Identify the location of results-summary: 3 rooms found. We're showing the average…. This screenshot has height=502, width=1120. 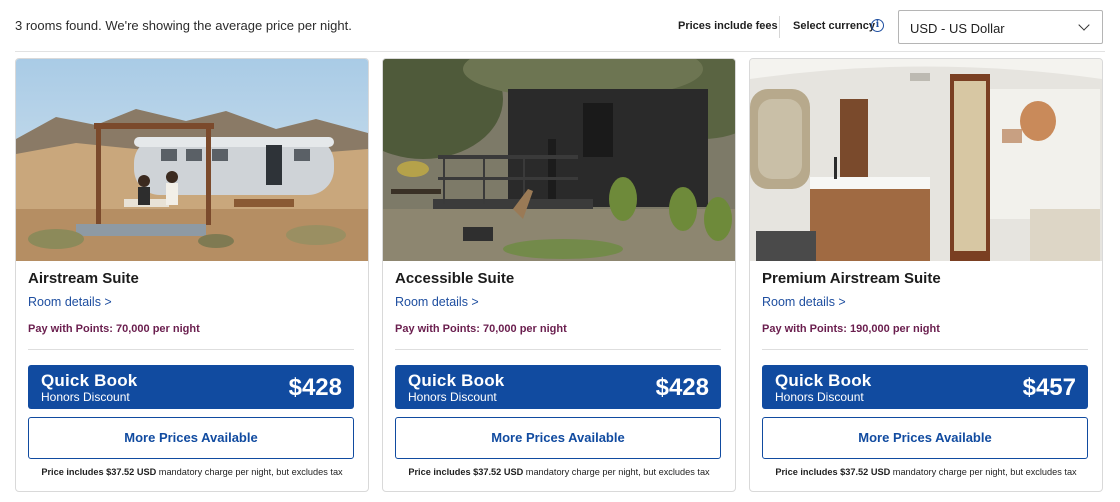
(183, 25).